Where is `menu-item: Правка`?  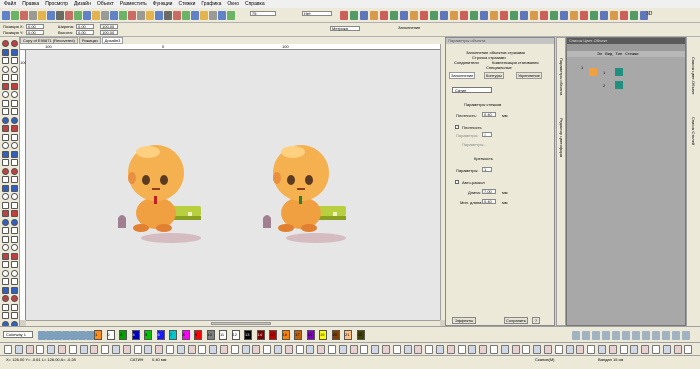
menu-item: Правка is located at coordinates (30, 4).